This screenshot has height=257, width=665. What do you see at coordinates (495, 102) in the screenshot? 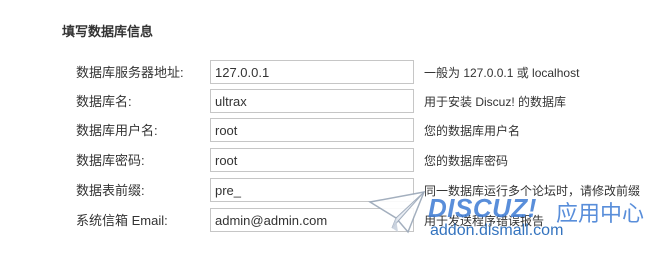
I see `db-name-hint: 用于安装 Discuz! 的数据库` at bounding box center [495, 102].